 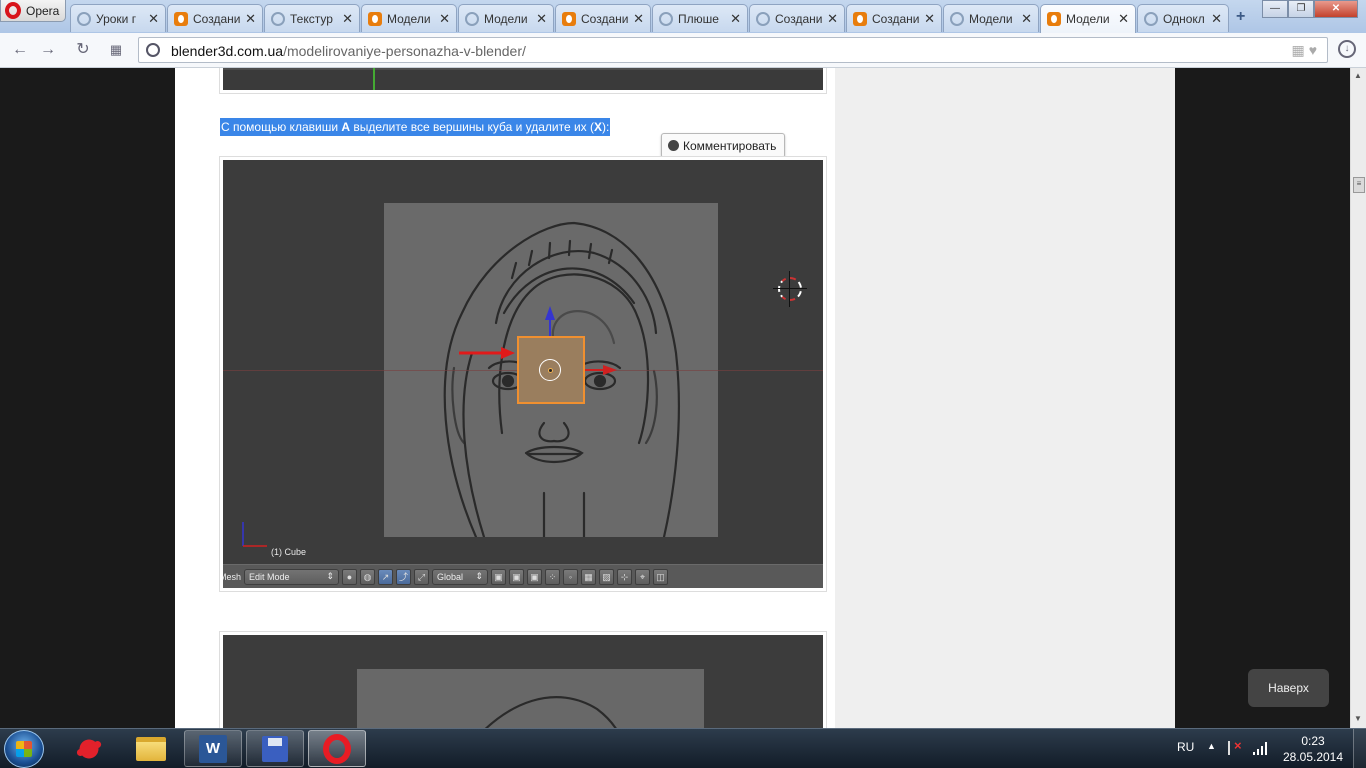 I want to click on tab-3: Модели ✕, so click(x=409, y=18).